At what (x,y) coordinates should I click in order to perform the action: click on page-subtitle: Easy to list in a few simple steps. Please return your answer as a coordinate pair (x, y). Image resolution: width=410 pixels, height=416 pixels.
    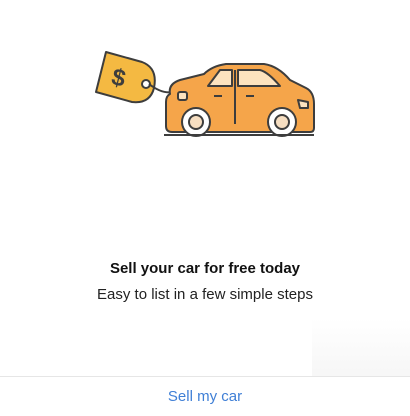
    Looking at the image, I should click on (205, 294).